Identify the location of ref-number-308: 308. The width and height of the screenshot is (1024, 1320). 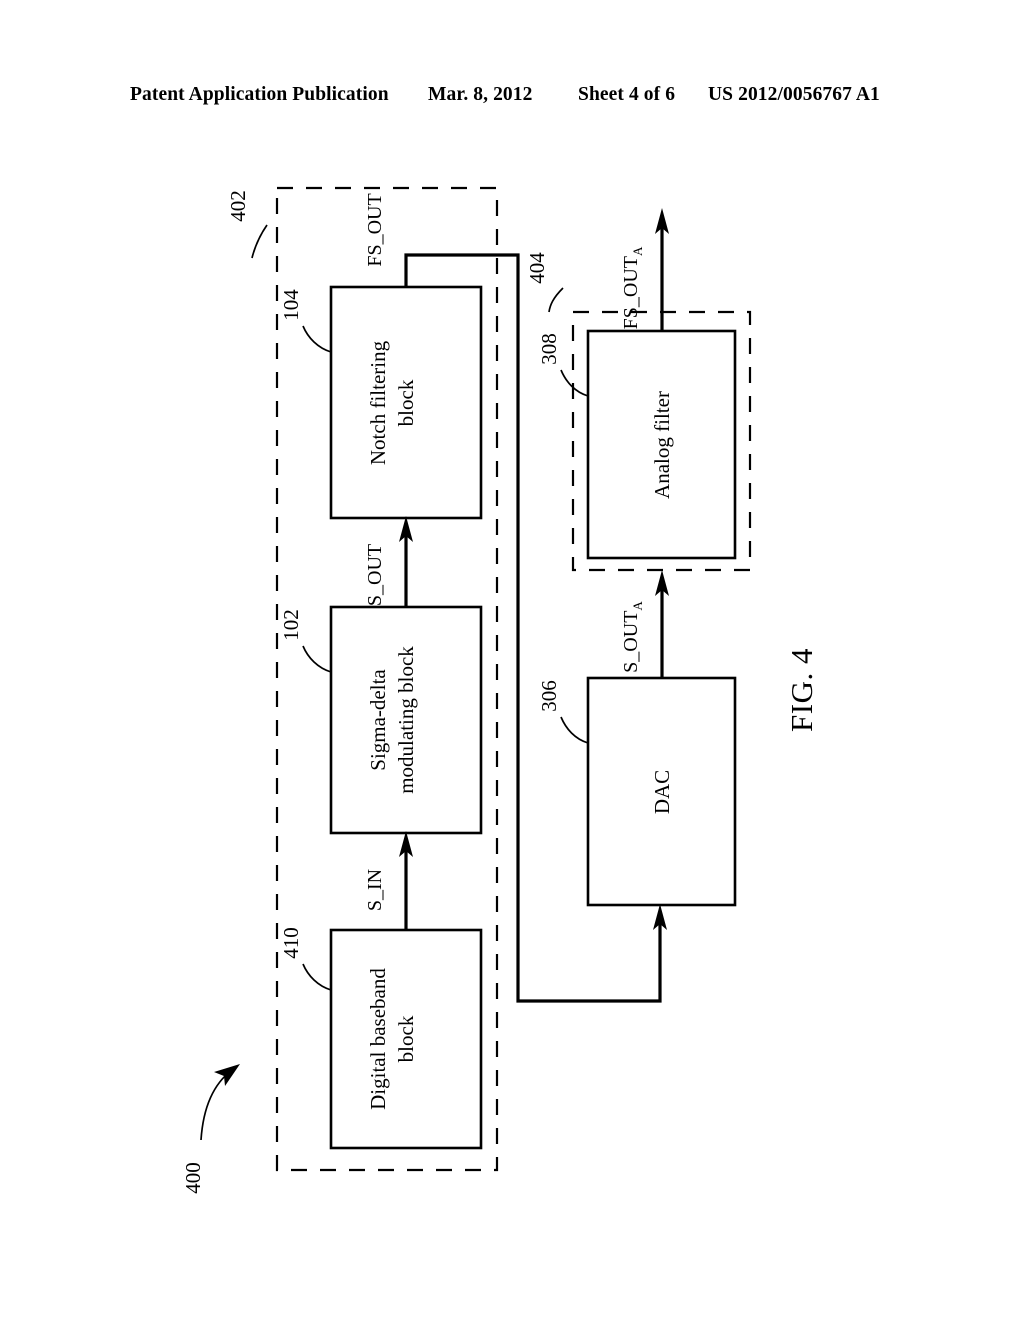
(549, 349).